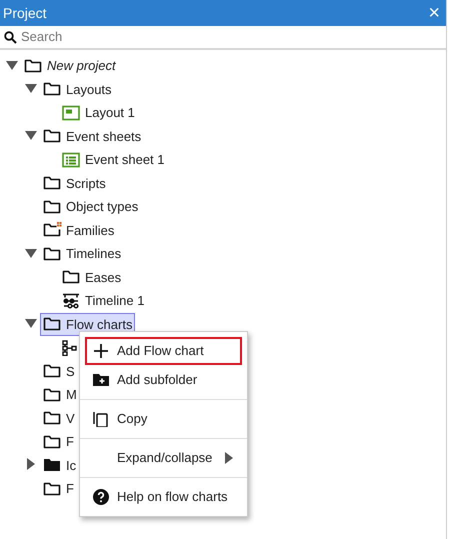 Image resolution: width=449 pixels, height=539 pixels. What do you see at coordinates (163, 380) in the screenshot?
I see `menu-item: Add subfolder` at bounding box center [163, 380].